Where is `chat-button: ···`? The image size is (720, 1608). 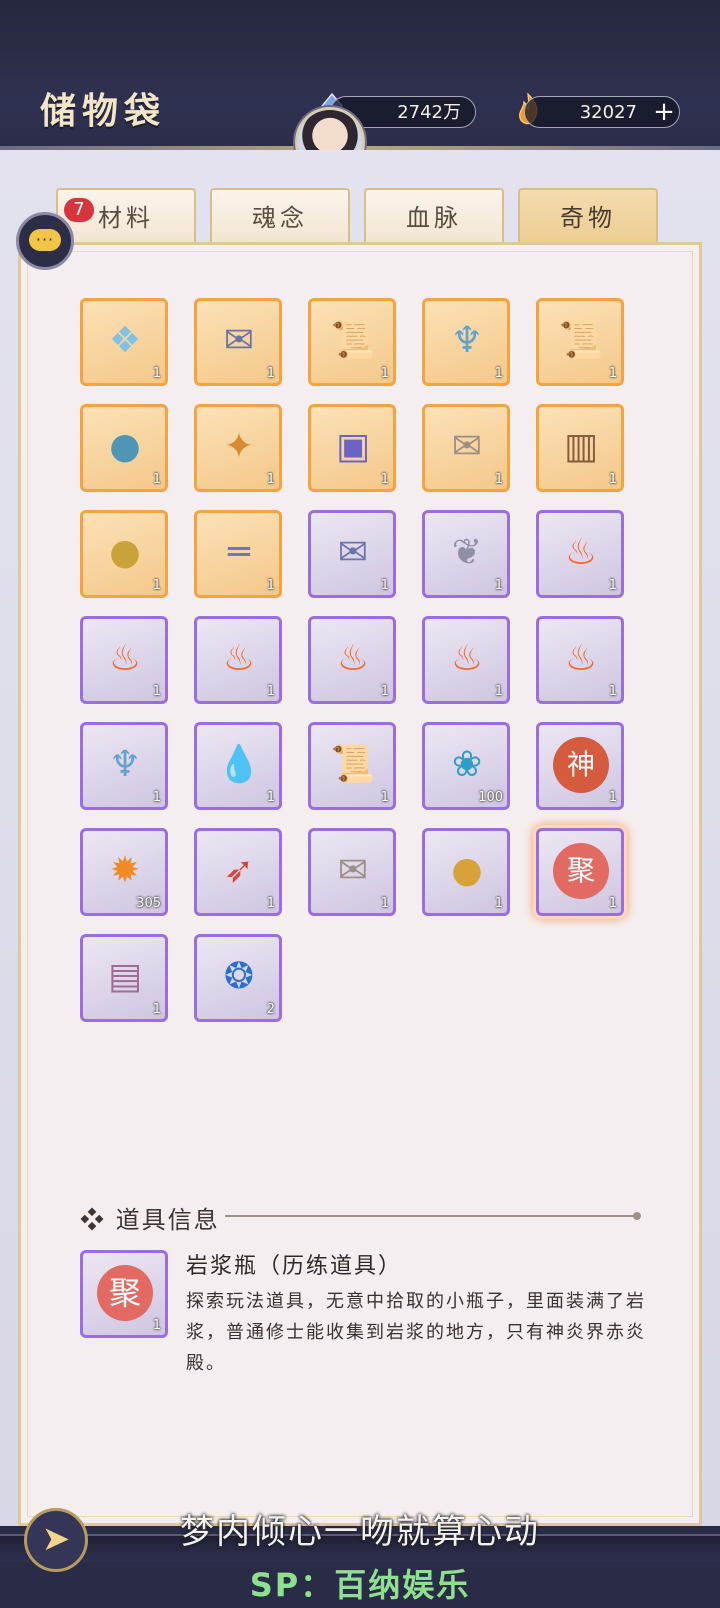 chat-button: ··· is located at coordinates (45, 241).